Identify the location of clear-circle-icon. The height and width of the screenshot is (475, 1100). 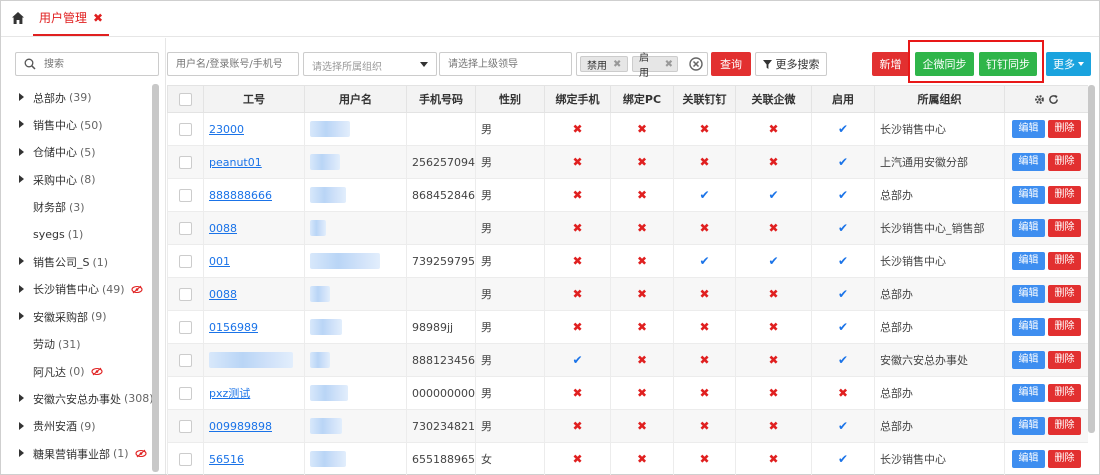
(696, 64).